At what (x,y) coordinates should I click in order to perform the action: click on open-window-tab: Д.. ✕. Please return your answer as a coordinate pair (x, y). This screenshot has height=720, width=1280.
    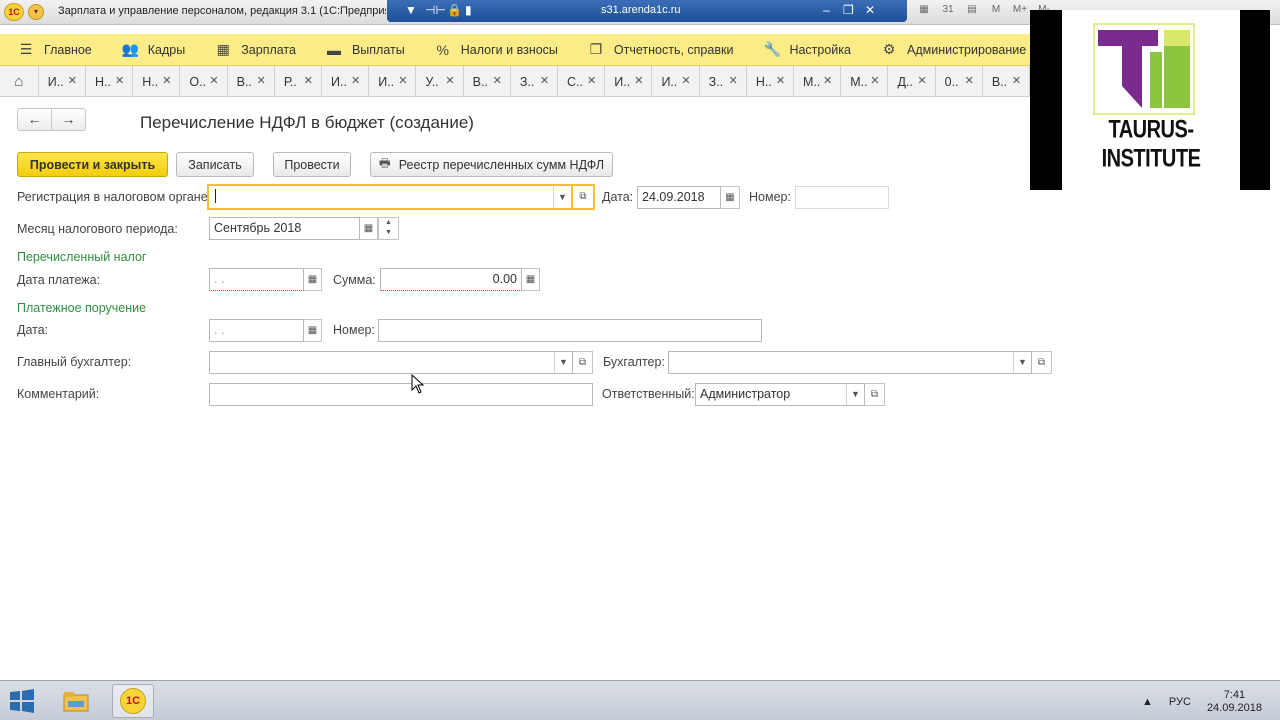
    Looking at the image, I should click on (912, 81).